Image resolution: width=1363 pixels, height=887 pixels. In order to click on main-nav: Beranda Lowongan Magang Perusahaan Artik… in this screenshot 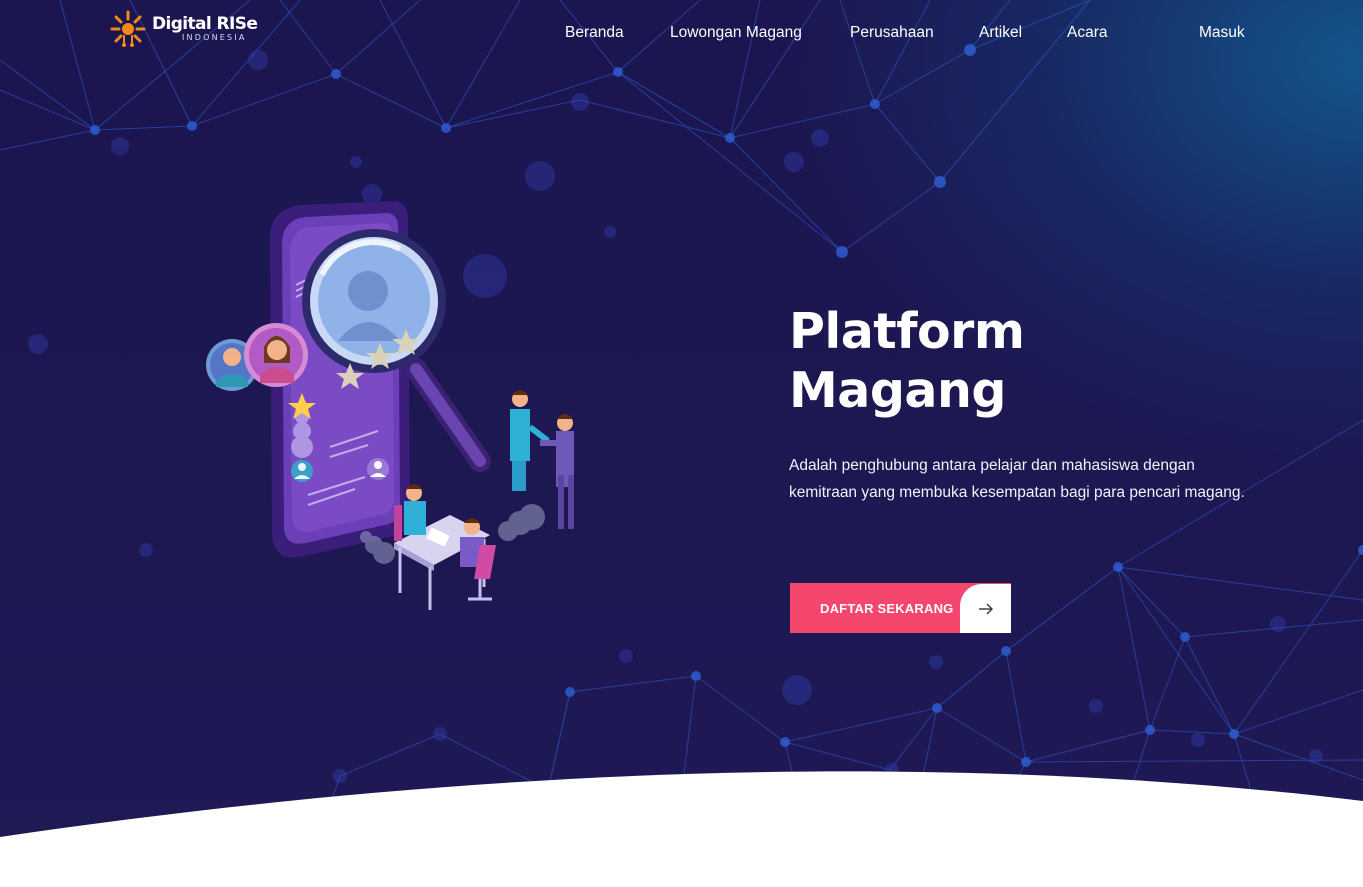, I will do `click(681, 33)`.